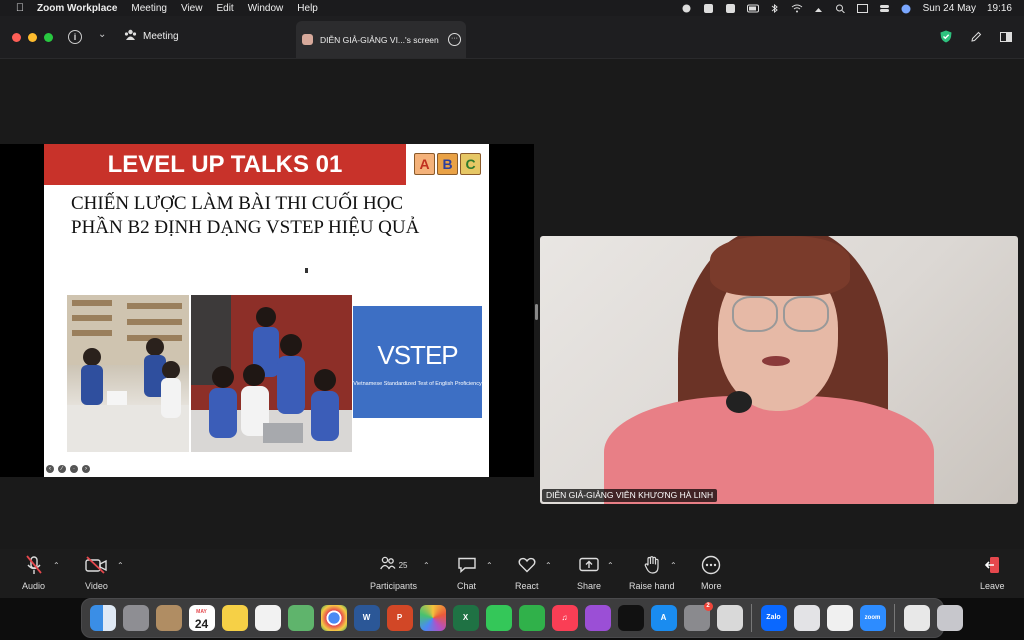 The image size is (1024, 640). I want to click on participants-label: Participants, so click(394, 586).